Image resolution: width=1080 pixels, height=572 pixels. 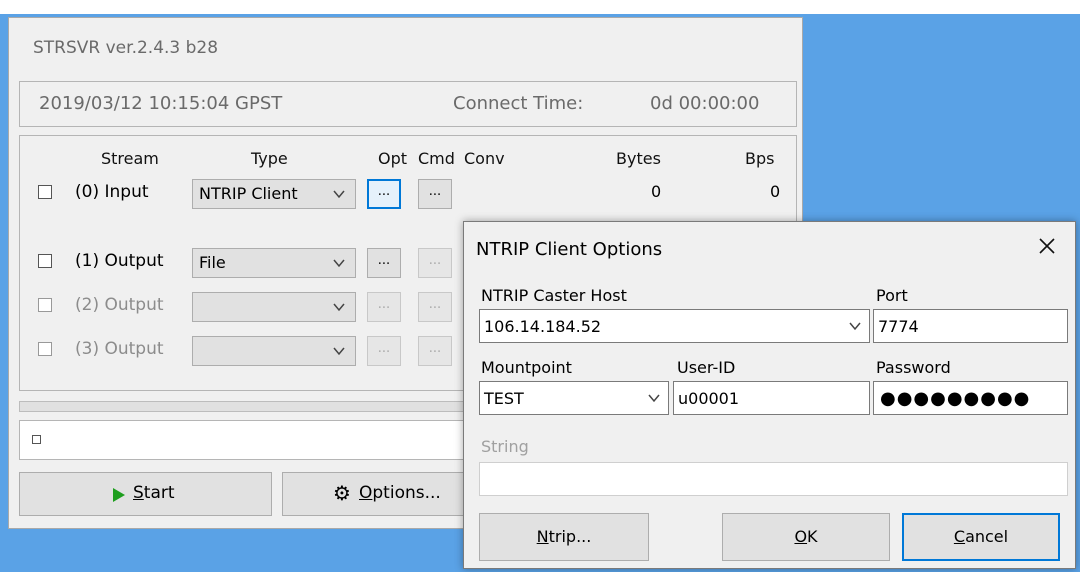 I want to click on host-value: 106.14.184.52, so click(x=543, y=326).